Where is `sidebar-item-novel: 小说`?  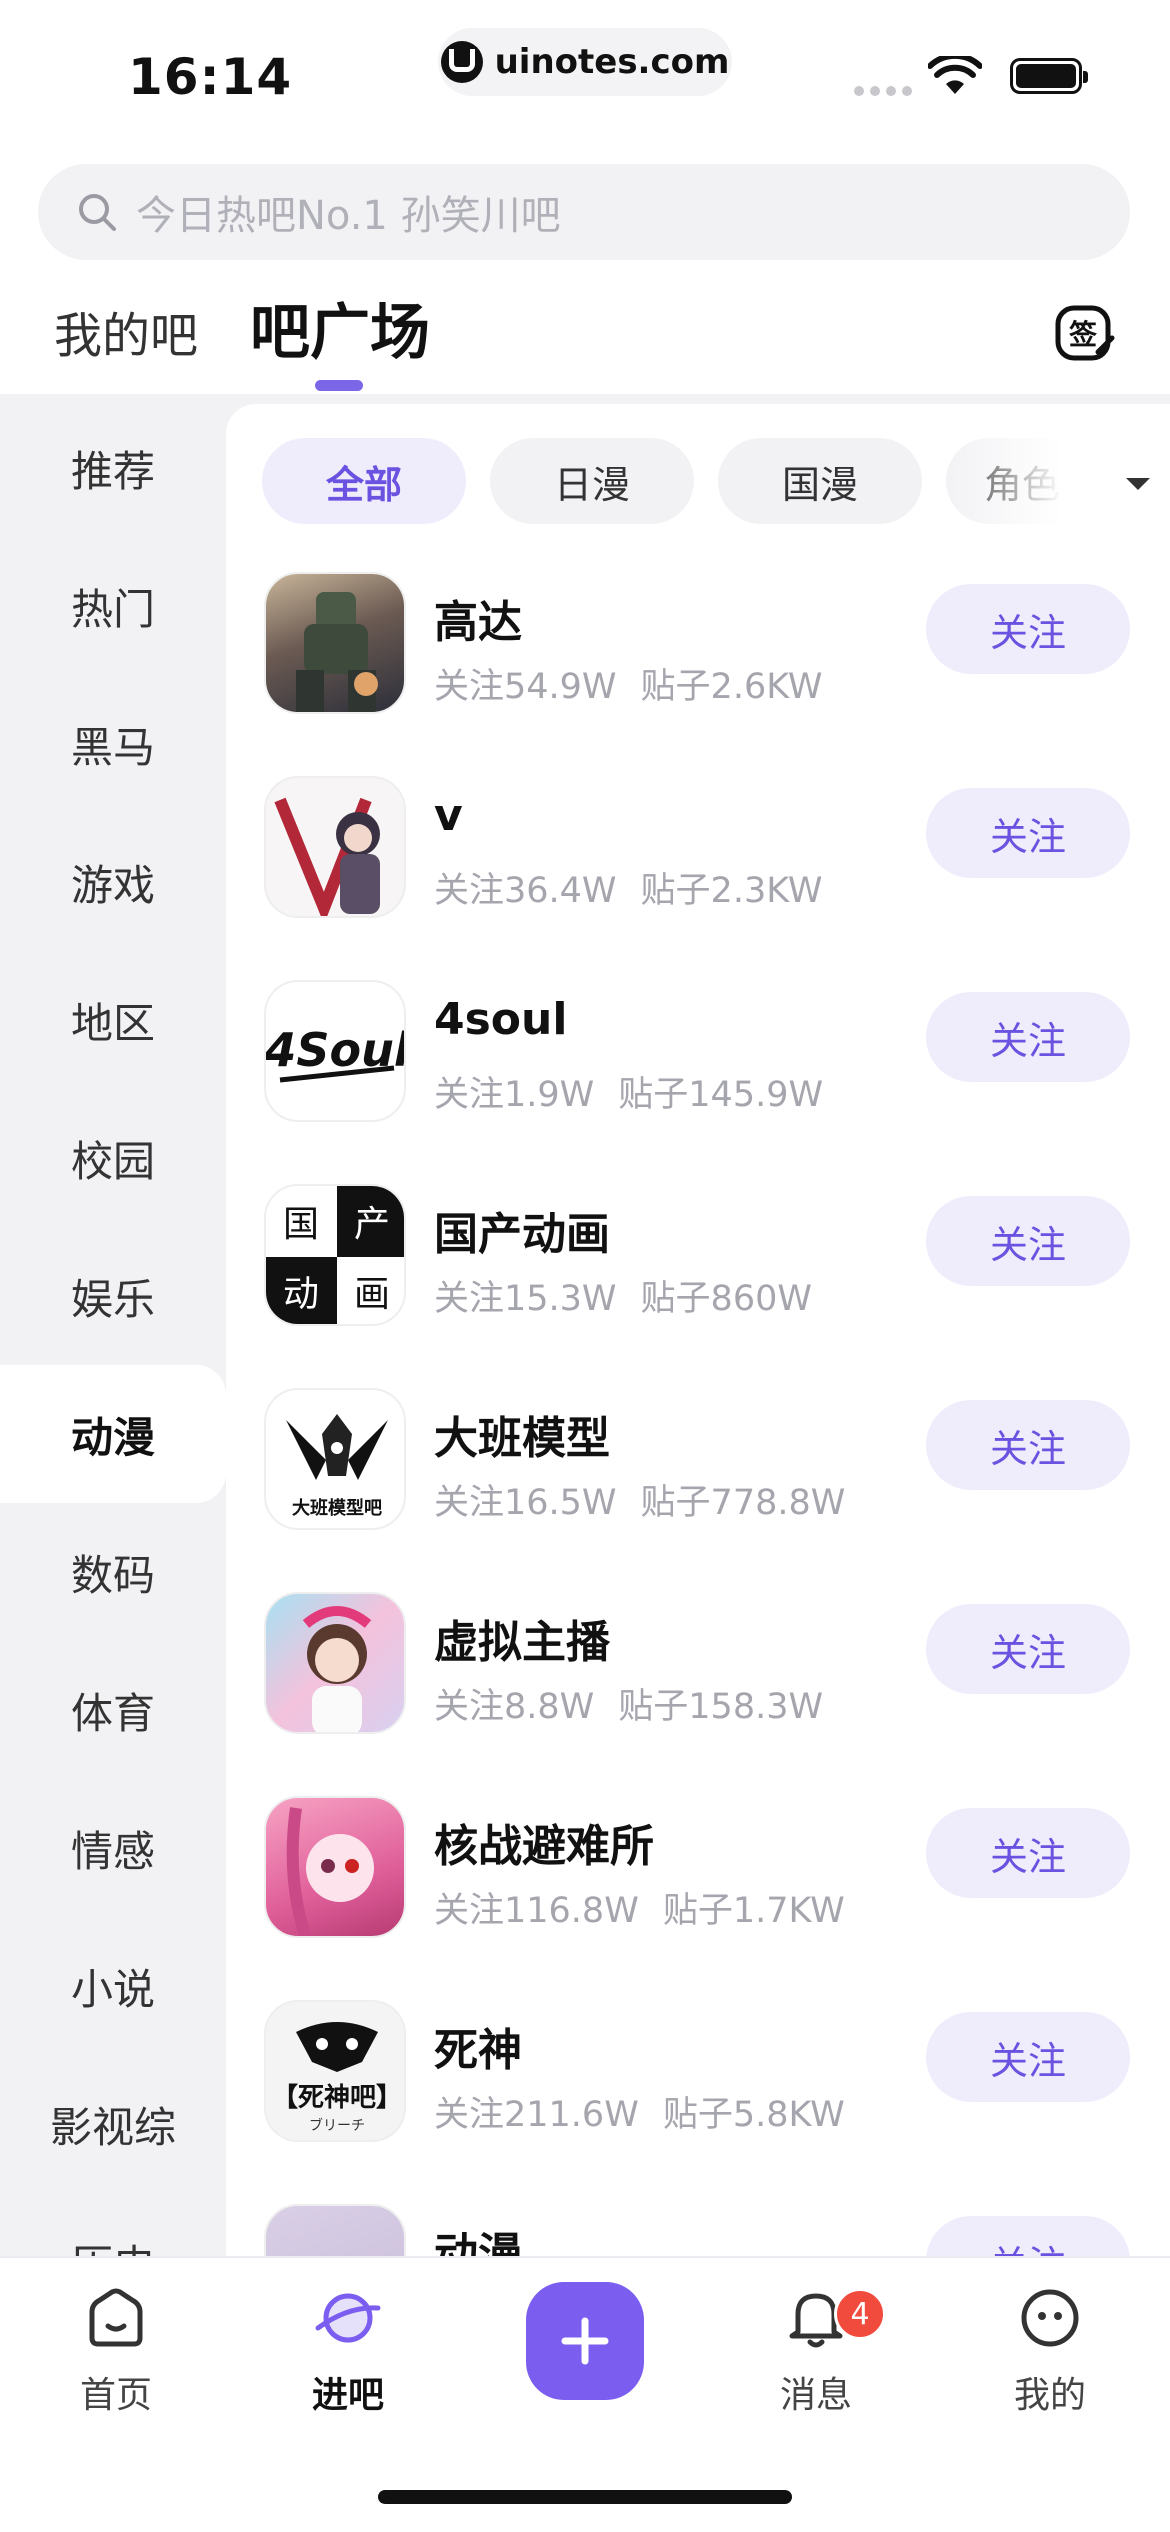 sidebar-item-novel: 小说 is located at coordinates (113, 1986).